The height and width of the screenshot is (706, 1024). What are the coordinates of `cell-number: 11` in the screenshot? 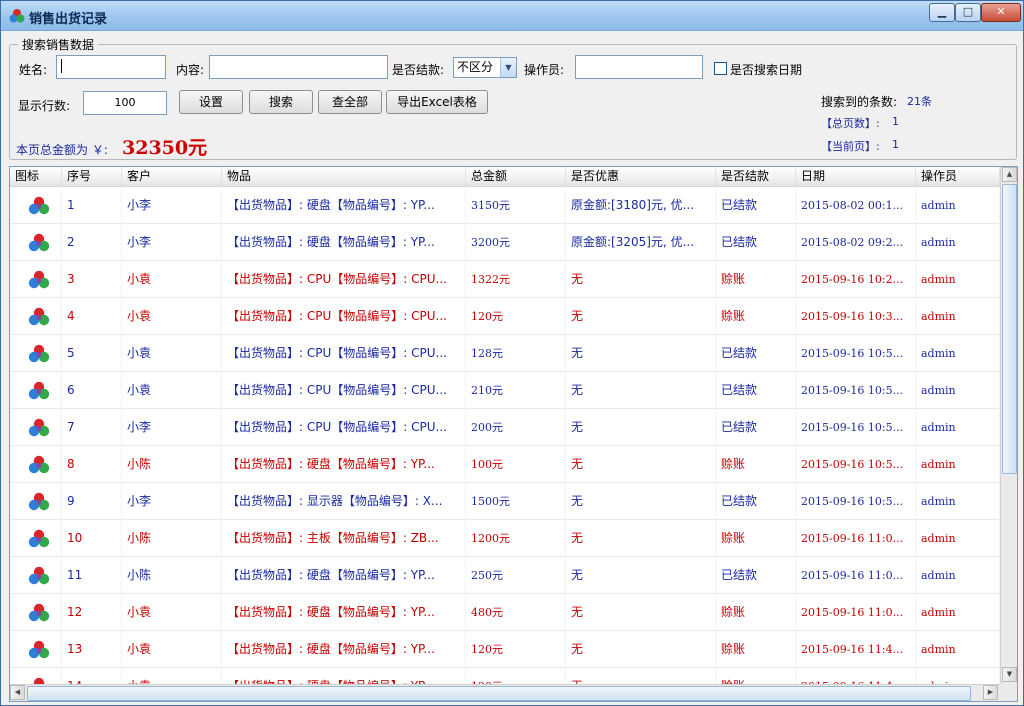 It's located at (92, 575).